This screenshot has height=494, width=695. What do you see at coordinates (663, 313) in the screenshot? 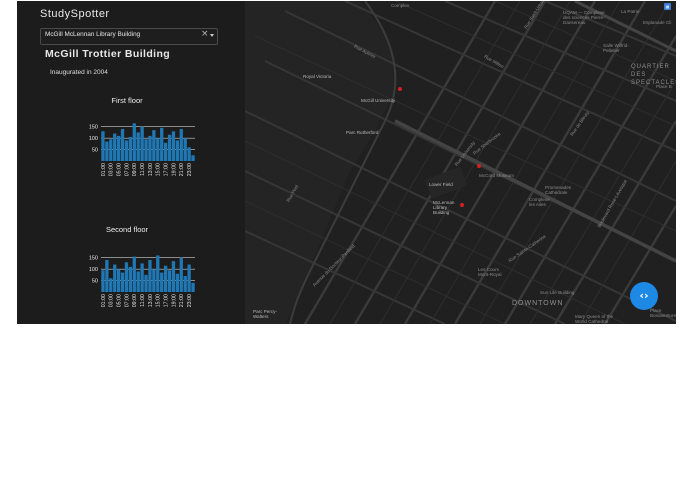
I see `map-label: Place Bonaventure` at bounding box center [663, 313].